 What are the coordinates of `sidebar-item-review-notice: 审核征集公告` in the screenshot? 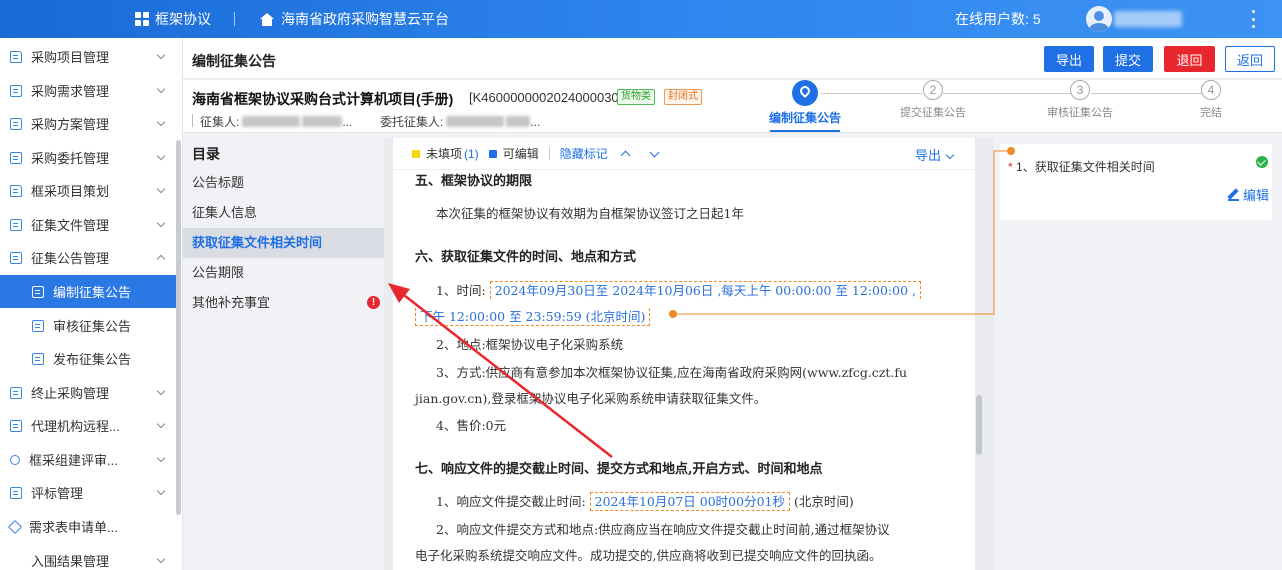 It's located at (88, 325).